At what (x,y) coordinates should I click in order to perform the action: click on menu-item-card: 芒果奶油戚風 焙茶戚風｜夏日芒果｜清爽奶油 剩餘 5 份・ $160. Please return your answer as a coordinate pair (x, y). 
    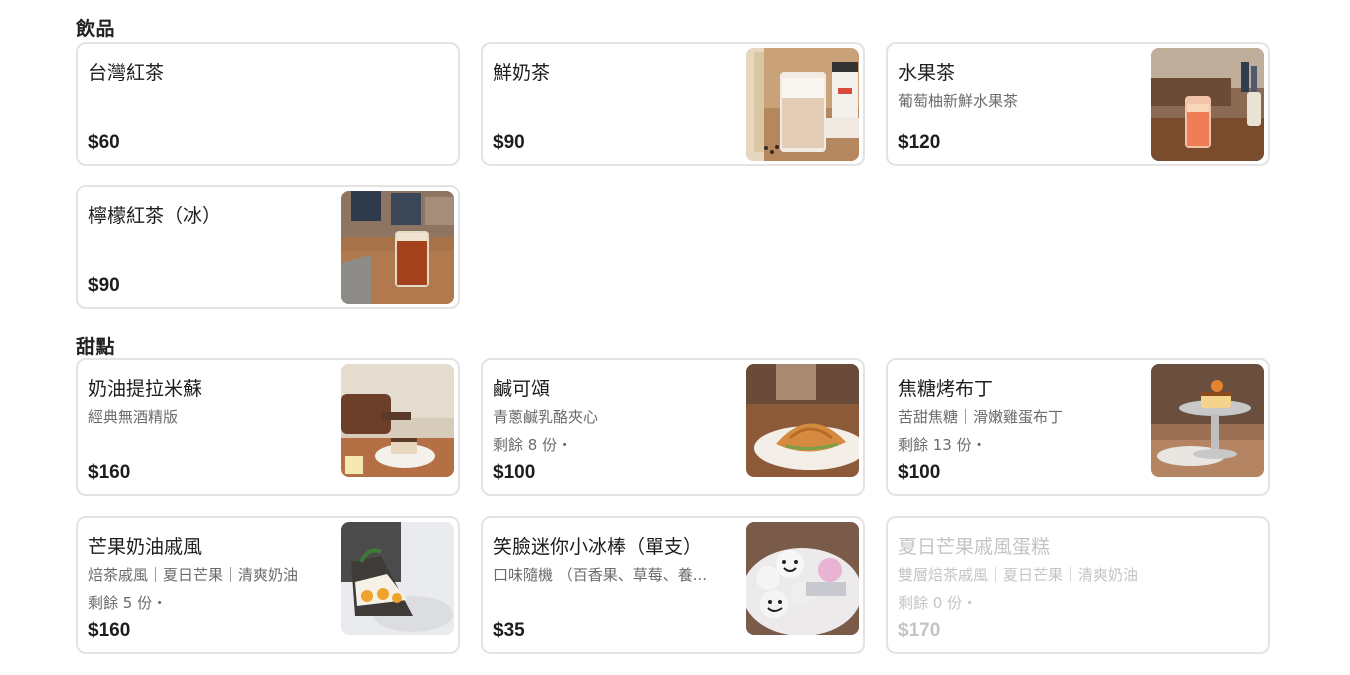
    Looking at the image, I should click on (268, 585).